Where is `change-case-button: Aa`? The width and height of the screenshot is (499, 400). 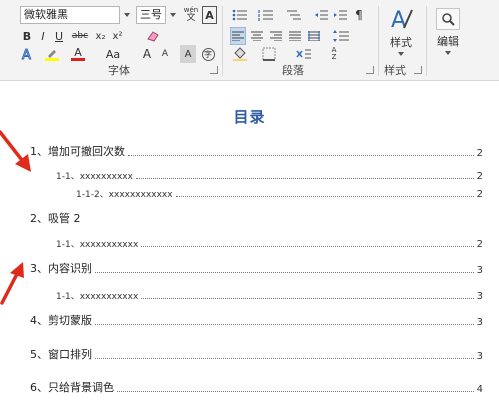 change-case-button: Aa is located at coordinates (113, 54).